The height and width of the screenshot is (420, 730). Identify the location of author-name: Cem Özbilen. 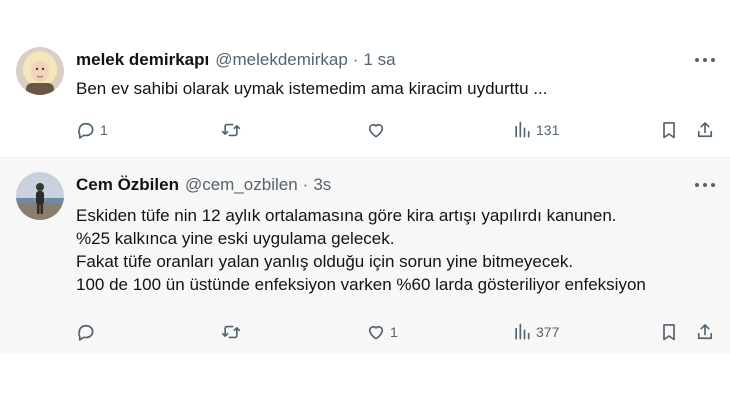
(127, 185).